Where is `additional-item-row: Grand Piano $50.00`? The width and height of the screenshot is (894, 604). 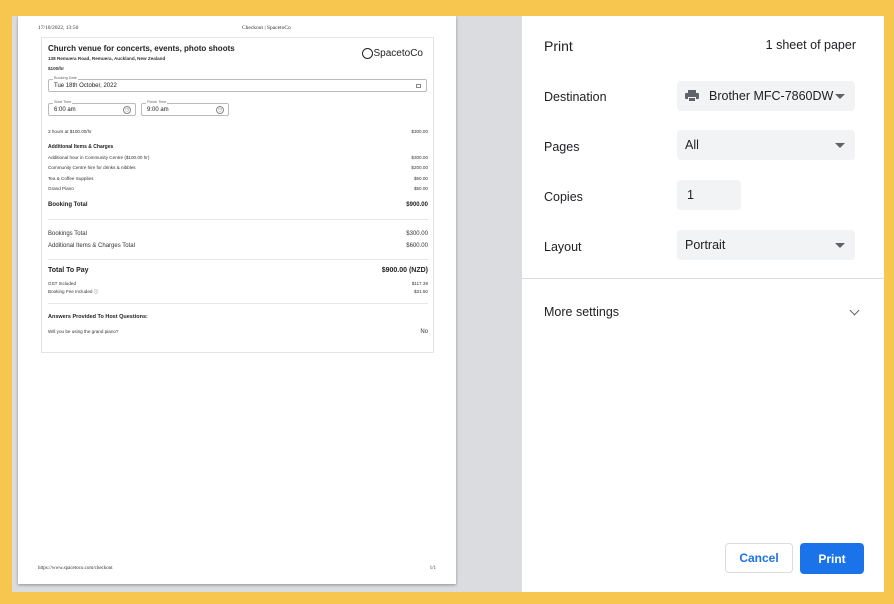 additional-item-row: Grand Piano $50.00 is located at coordinates (238, 188).